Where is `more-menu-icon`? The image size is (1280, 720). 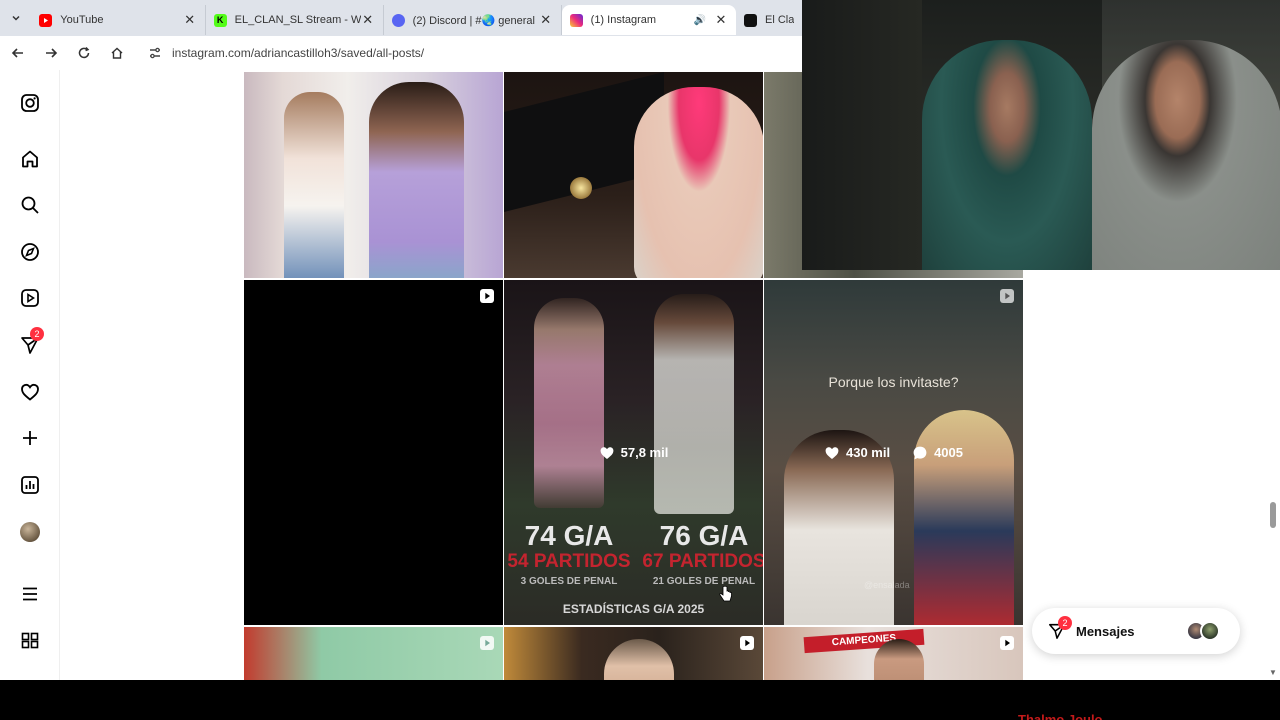
more-menu-icon is located at coordinates (30, 594).